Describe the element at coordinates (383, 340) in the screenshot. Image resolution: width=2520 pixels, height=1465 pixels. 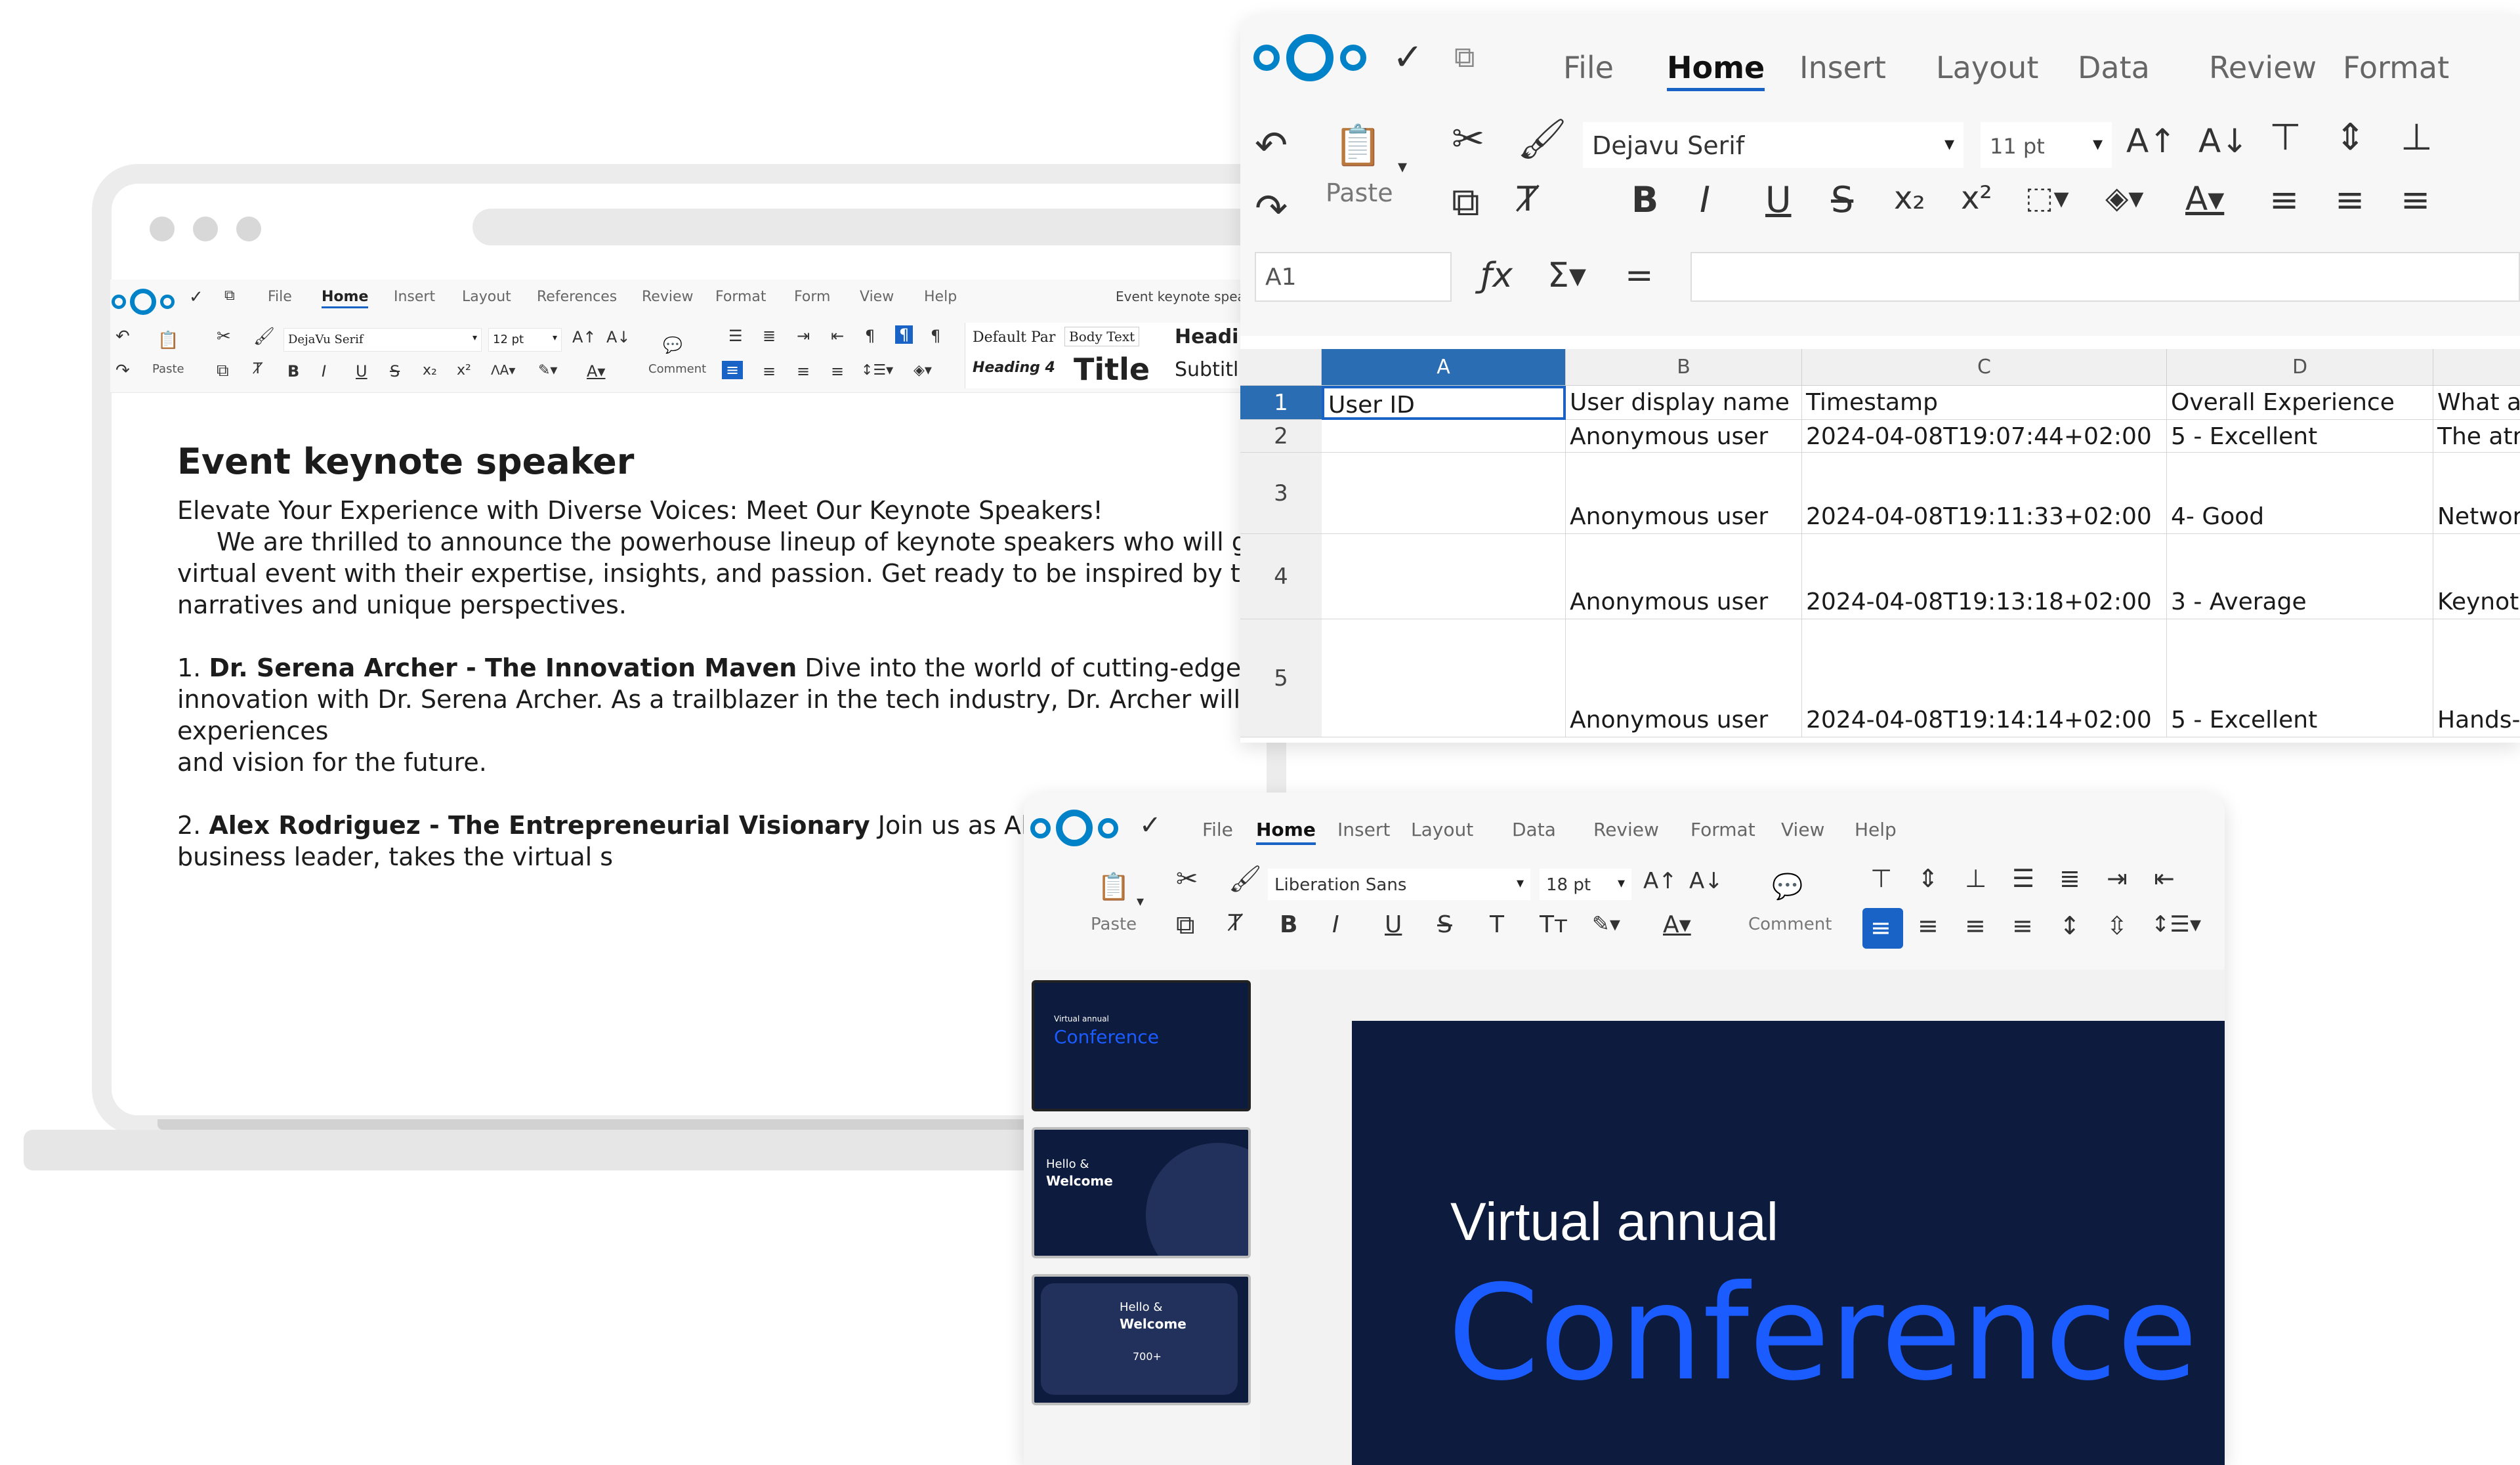
I see `font-name-select: DejaVu Serif ▾` at that location.